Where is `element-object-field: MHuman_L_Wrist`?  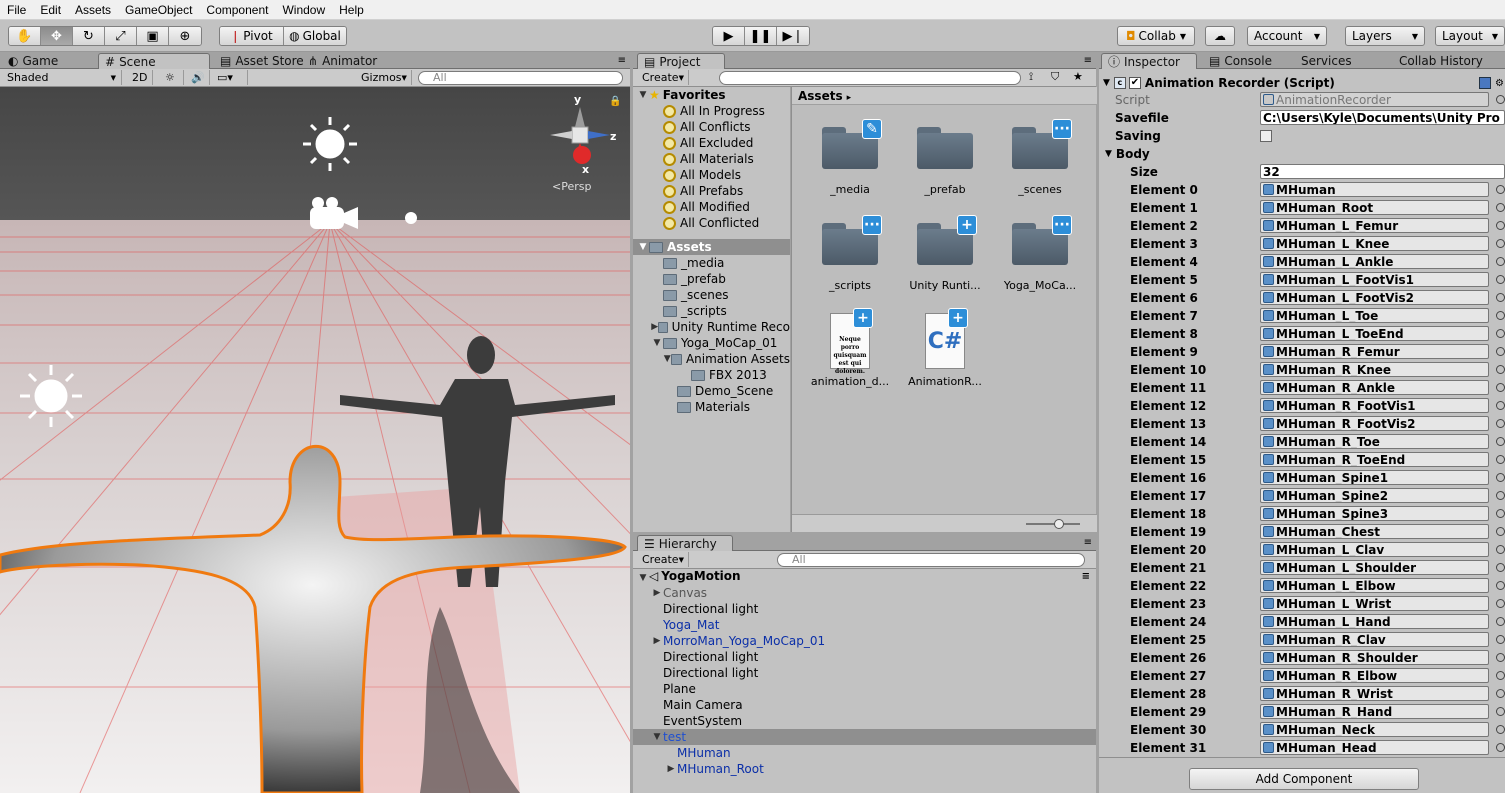 element-object-field: MHuman_L_Wrist is located at coordinates (1374, 603).